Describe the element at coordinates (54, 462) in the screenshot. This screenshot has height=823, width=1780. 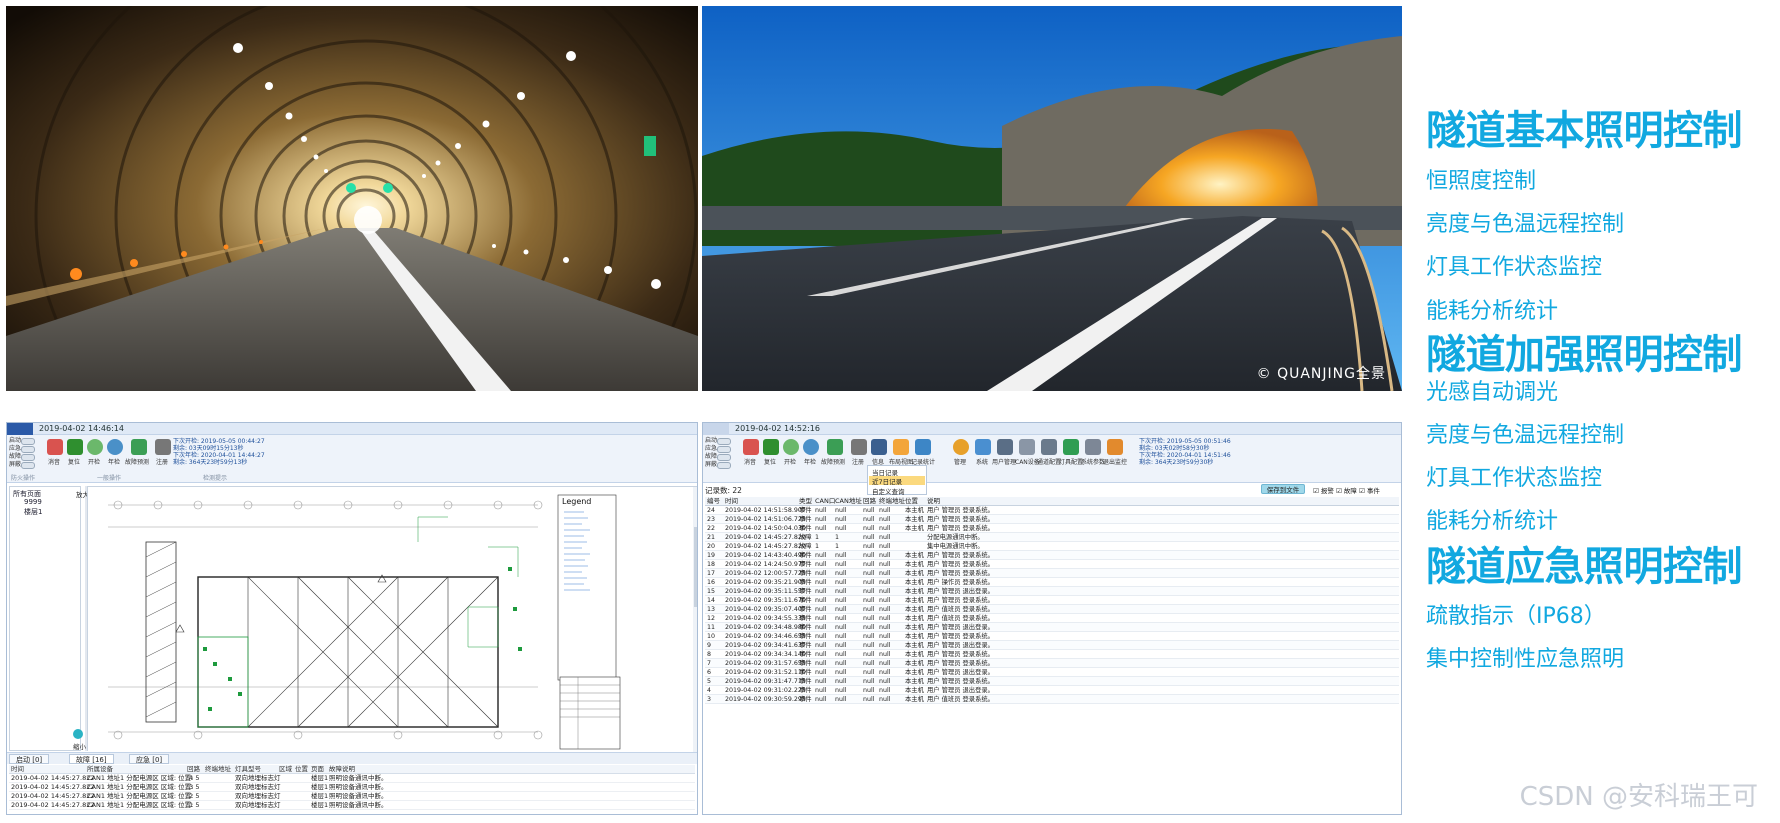
I see `mute-button-label: 消音` at that location.